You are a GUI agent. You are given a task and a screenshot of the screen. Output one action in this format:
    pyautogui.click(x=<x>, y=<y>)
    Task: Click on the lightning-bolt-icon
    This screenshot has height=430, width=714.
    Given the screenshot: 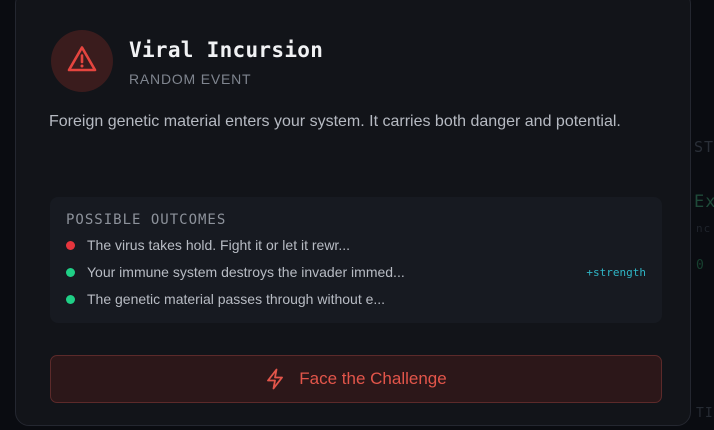 What is the action you would take?
    pyautogui.click(x=275, y=379)
    